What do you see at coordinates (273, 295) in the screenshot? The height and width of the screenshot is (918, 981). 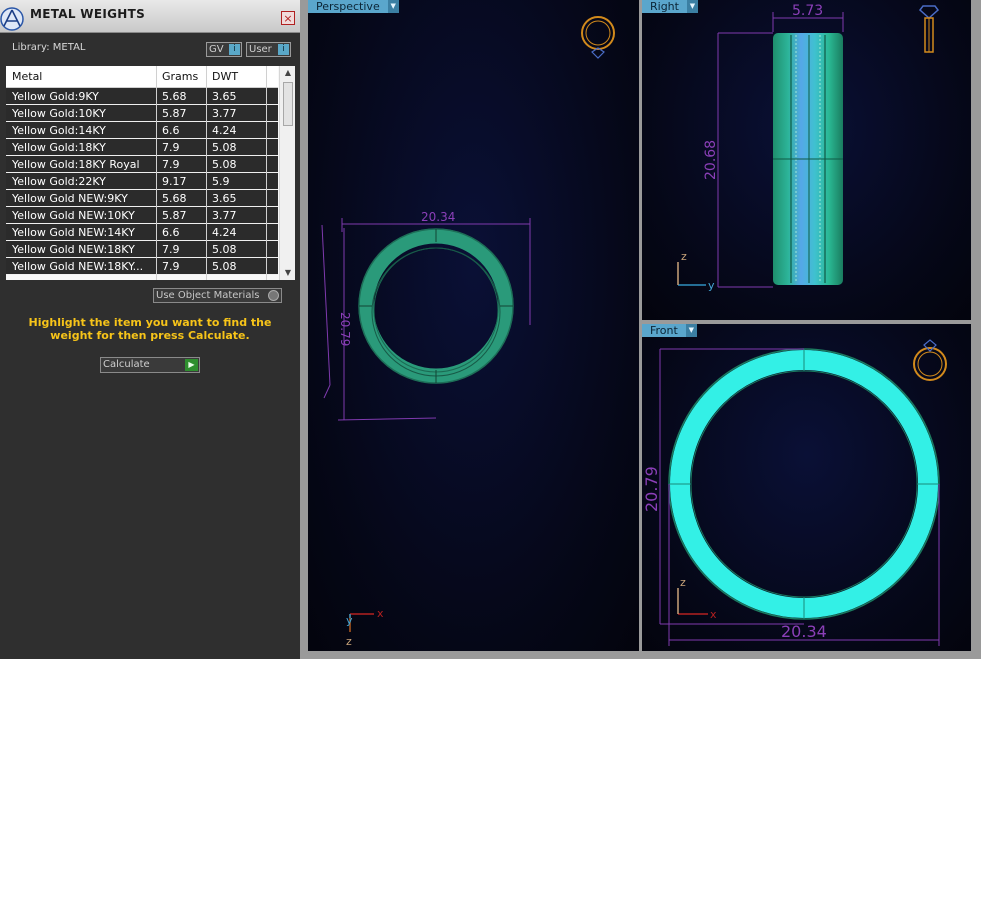 I see `toggle-knob-icon` at bounding box center [273, 295].